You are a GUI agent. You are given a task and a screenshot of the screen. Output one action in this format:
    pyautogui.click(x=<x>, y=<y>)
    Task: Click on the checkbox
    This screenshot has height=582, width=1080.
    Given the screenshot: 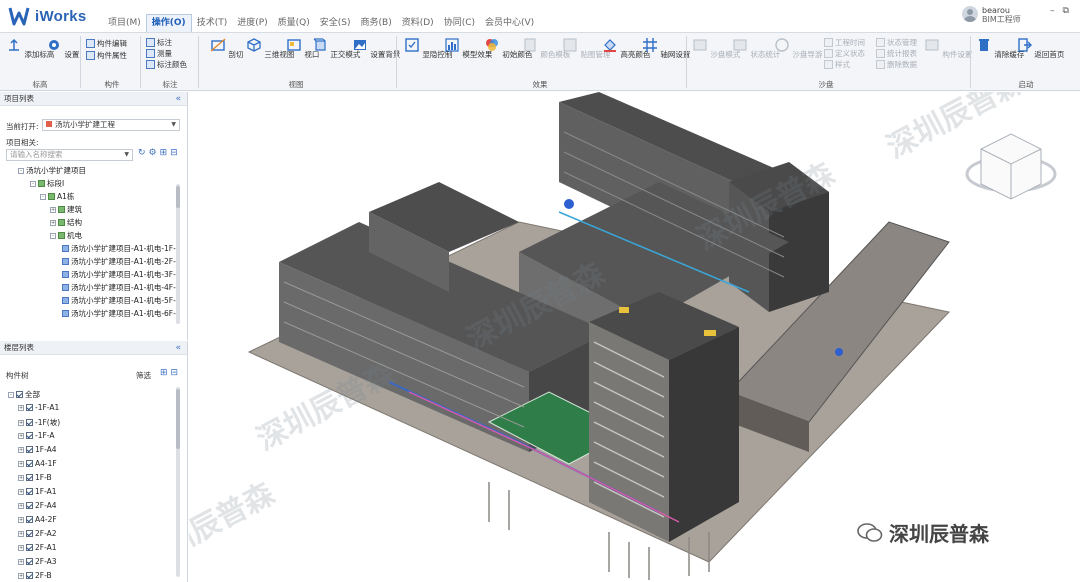 What is the action you would take?
    pyautogui.click(x=19, y=394)
    